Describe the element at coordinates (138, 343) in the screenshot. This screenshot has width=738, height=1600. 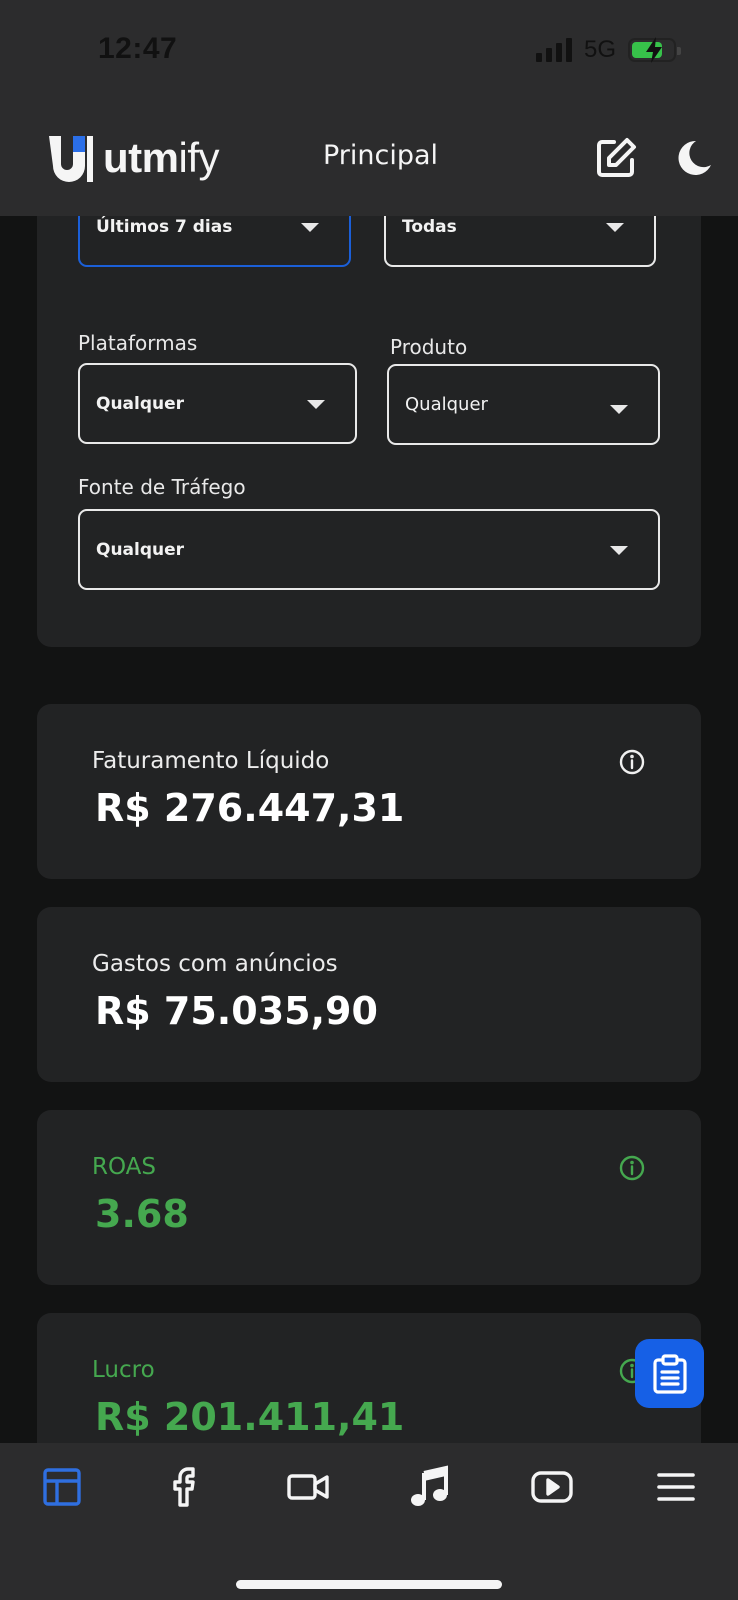
I see `platforms-label: Plataformas` at that location.